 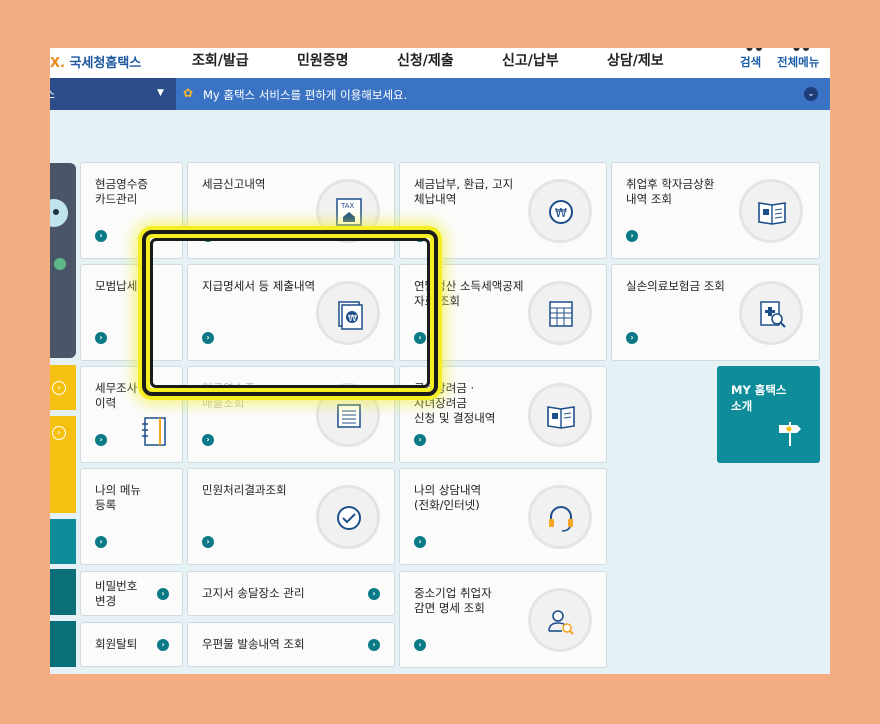 I want to click on nav-item-inquiry: 조회/발급, so click(x=220, y=60).